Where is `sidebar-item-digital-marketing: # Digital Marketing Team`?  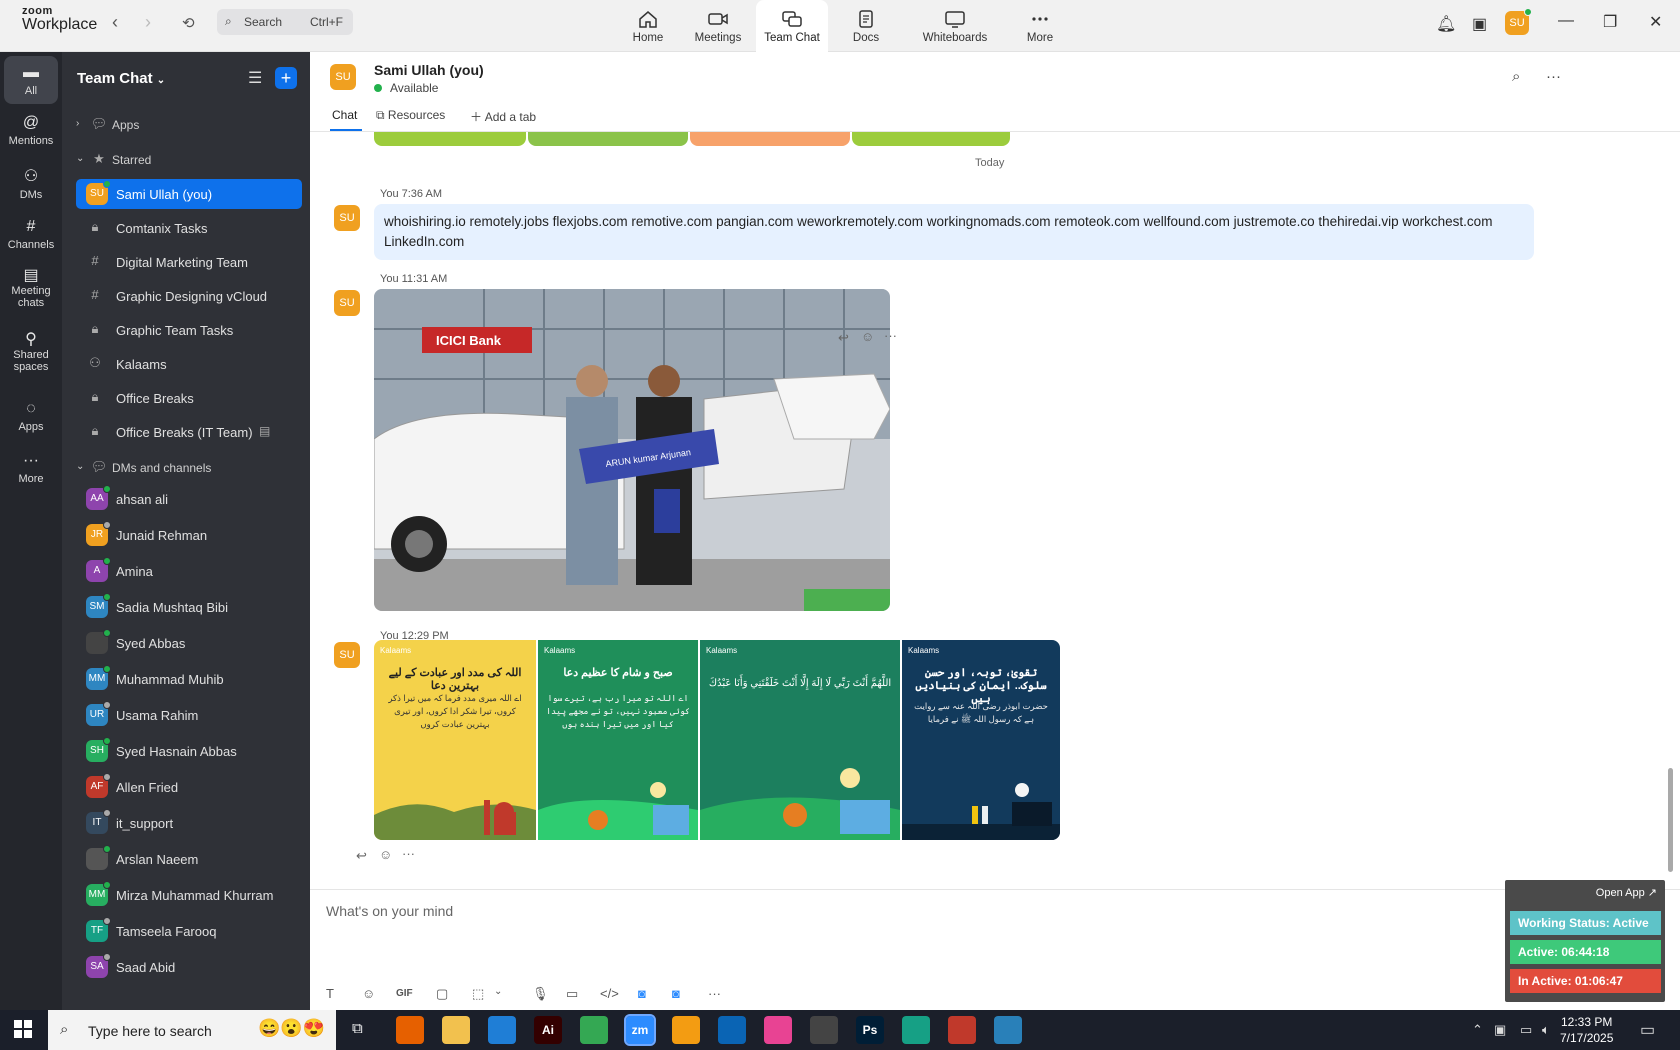
sidebar-item-digital-marketing: # Digital Marketing Team is located at coordinates (189, 262).